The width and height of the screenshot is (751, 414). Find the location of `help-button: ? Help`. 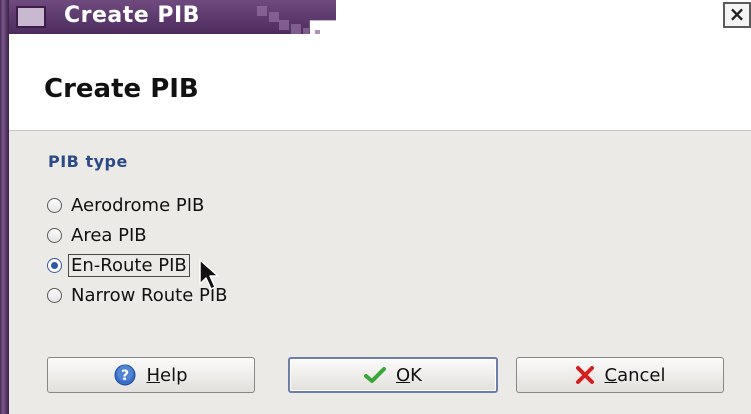

help-button: ? Help is located at coordinates (151, 375).